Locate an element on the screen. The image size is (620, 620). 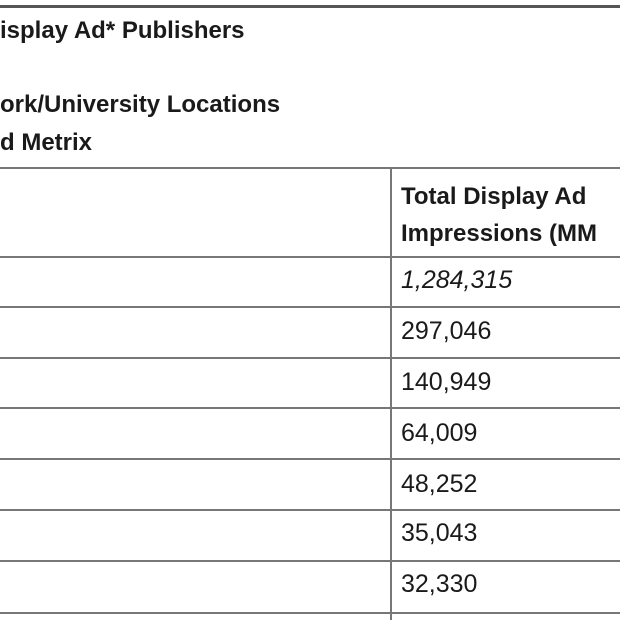
source-note: d Metrix is located at coordinates (46, 142).